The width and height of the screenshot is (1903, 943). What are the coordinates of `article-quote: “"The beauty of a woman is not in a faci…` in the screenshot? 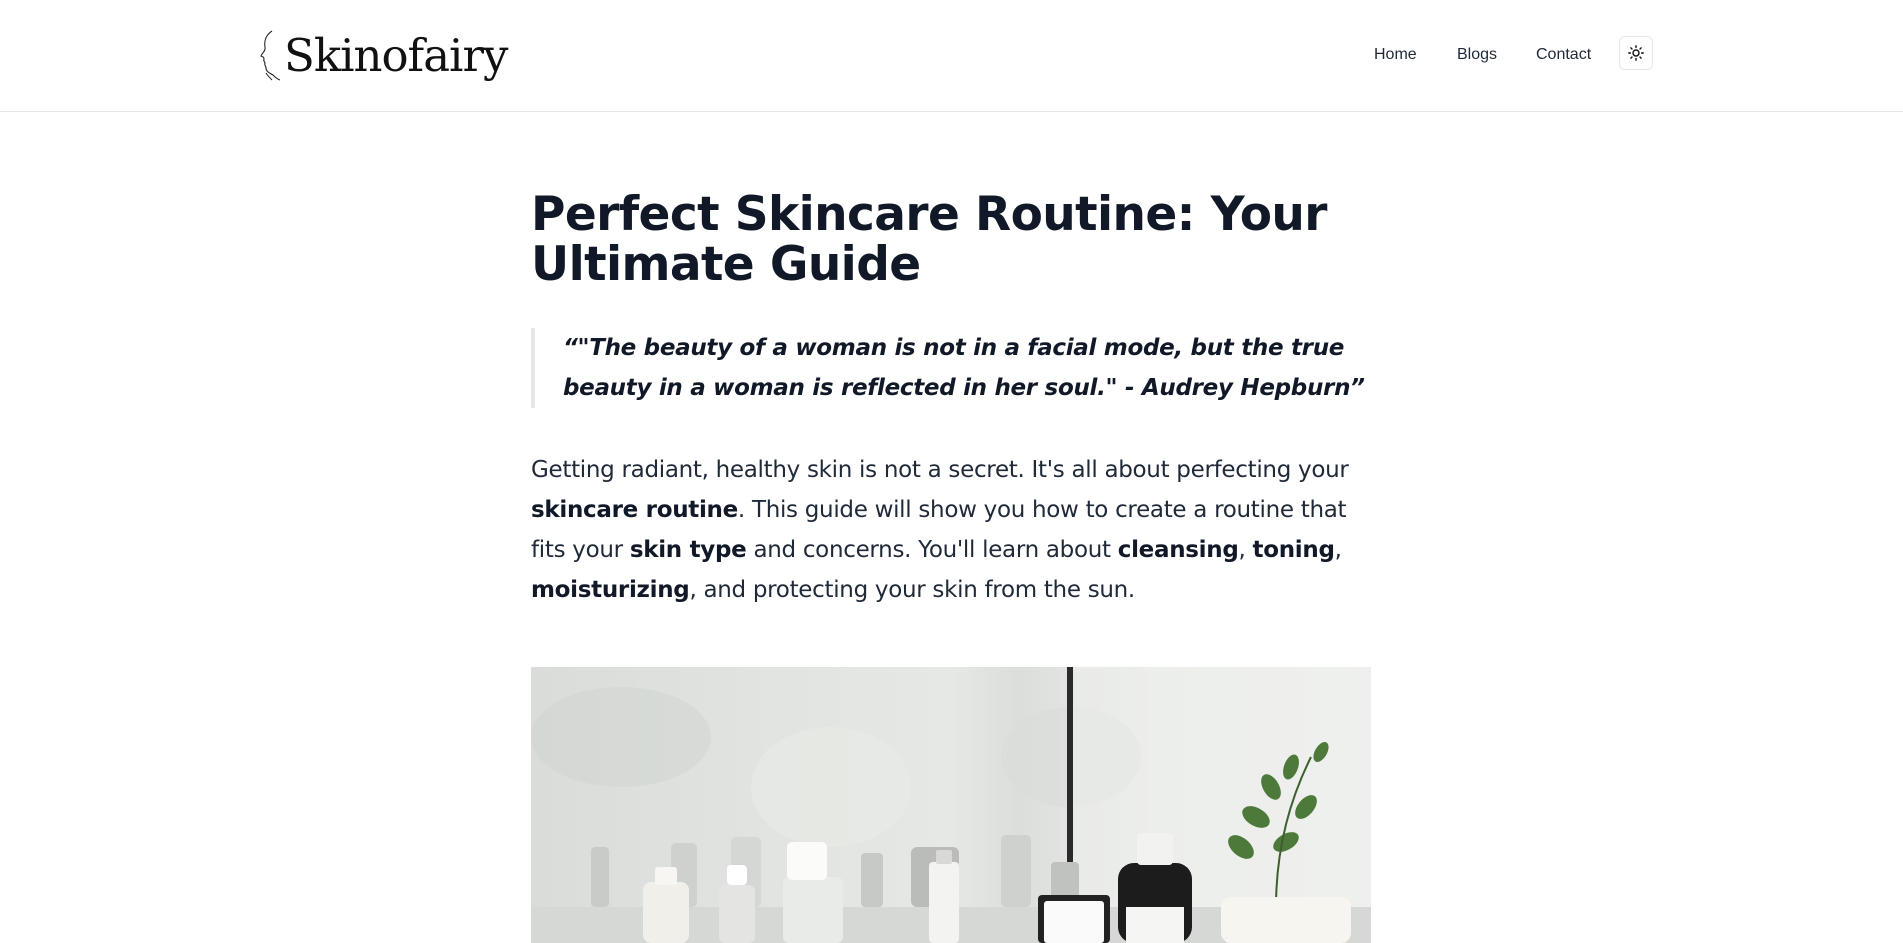 It's located at (952, 368).